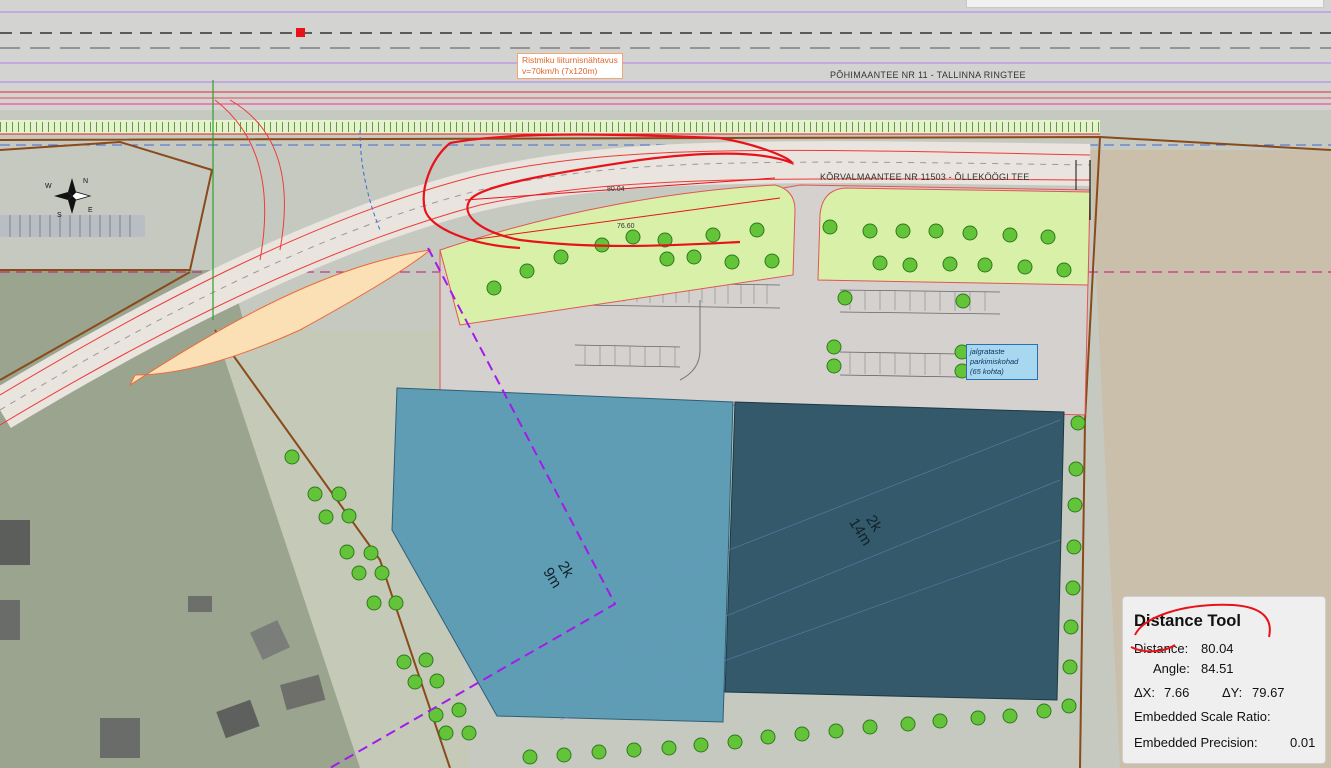 The image size is (1331, 768). I want to click on bike-parking-line1: jalgrataste, so click(987, 351).